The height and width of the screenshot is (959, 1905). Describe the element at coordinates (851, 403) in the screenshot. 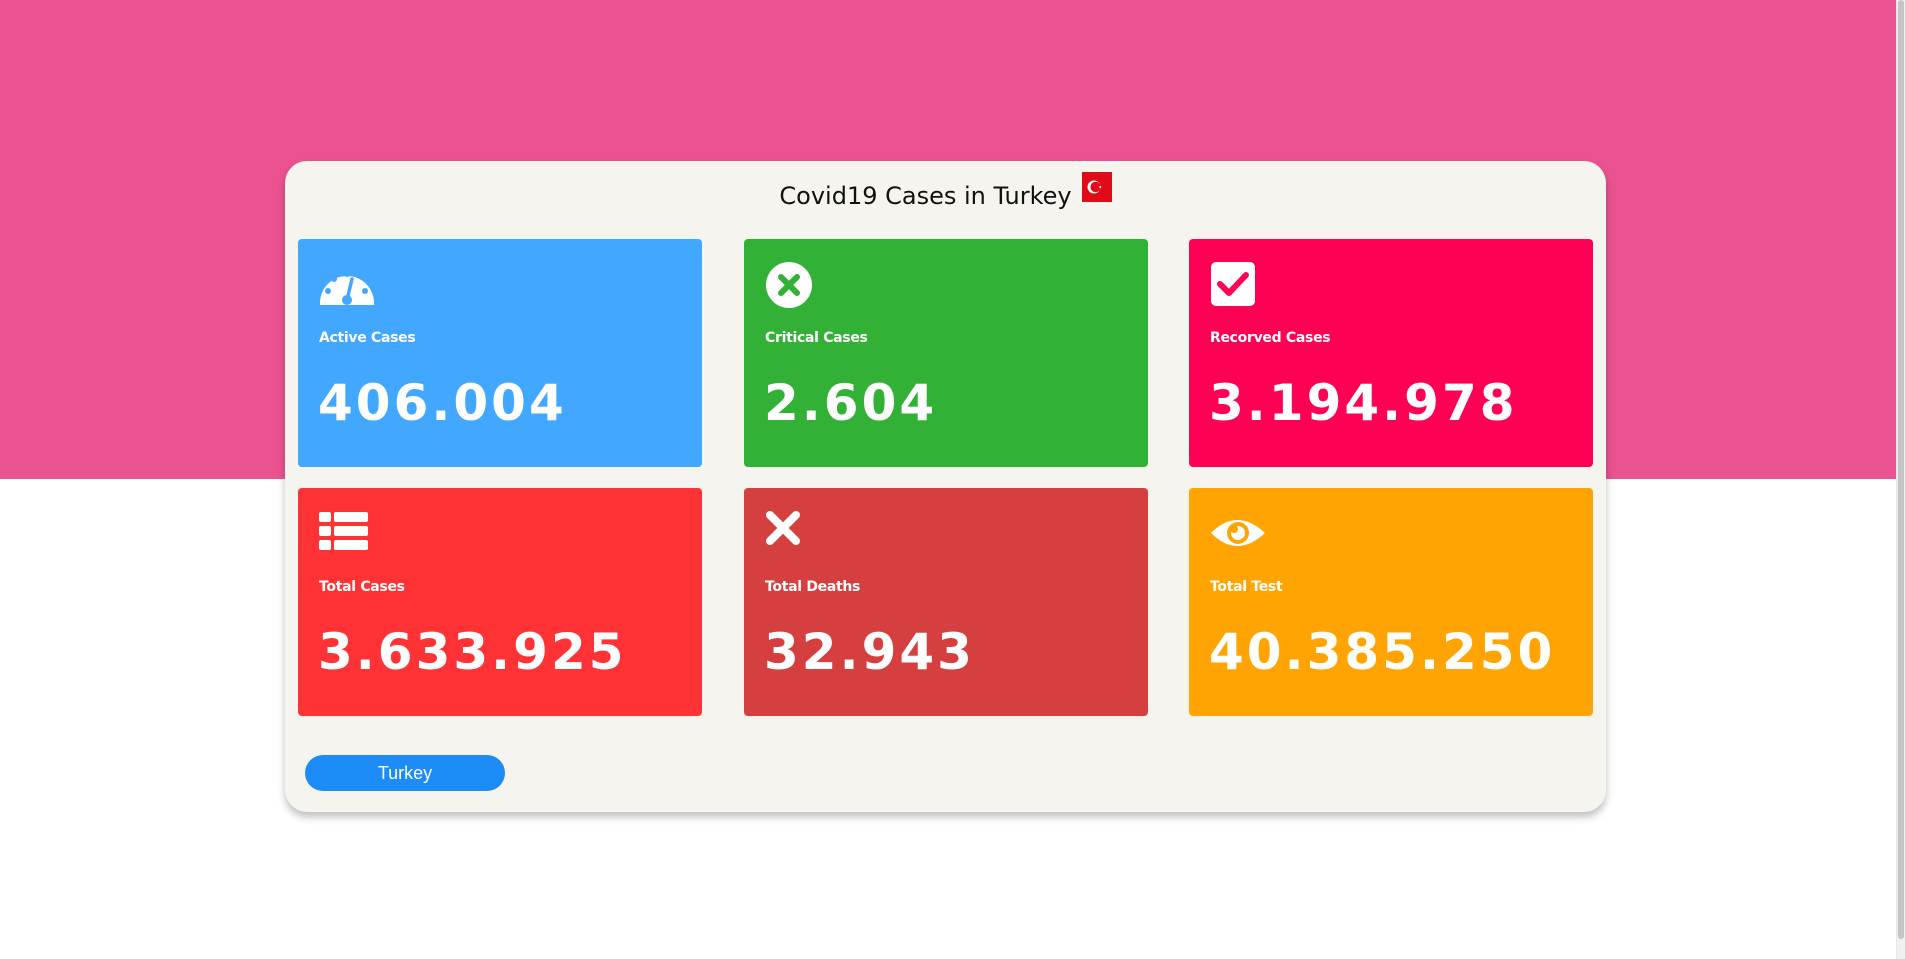

I see `critical-cases-value: 2.604` at that location.